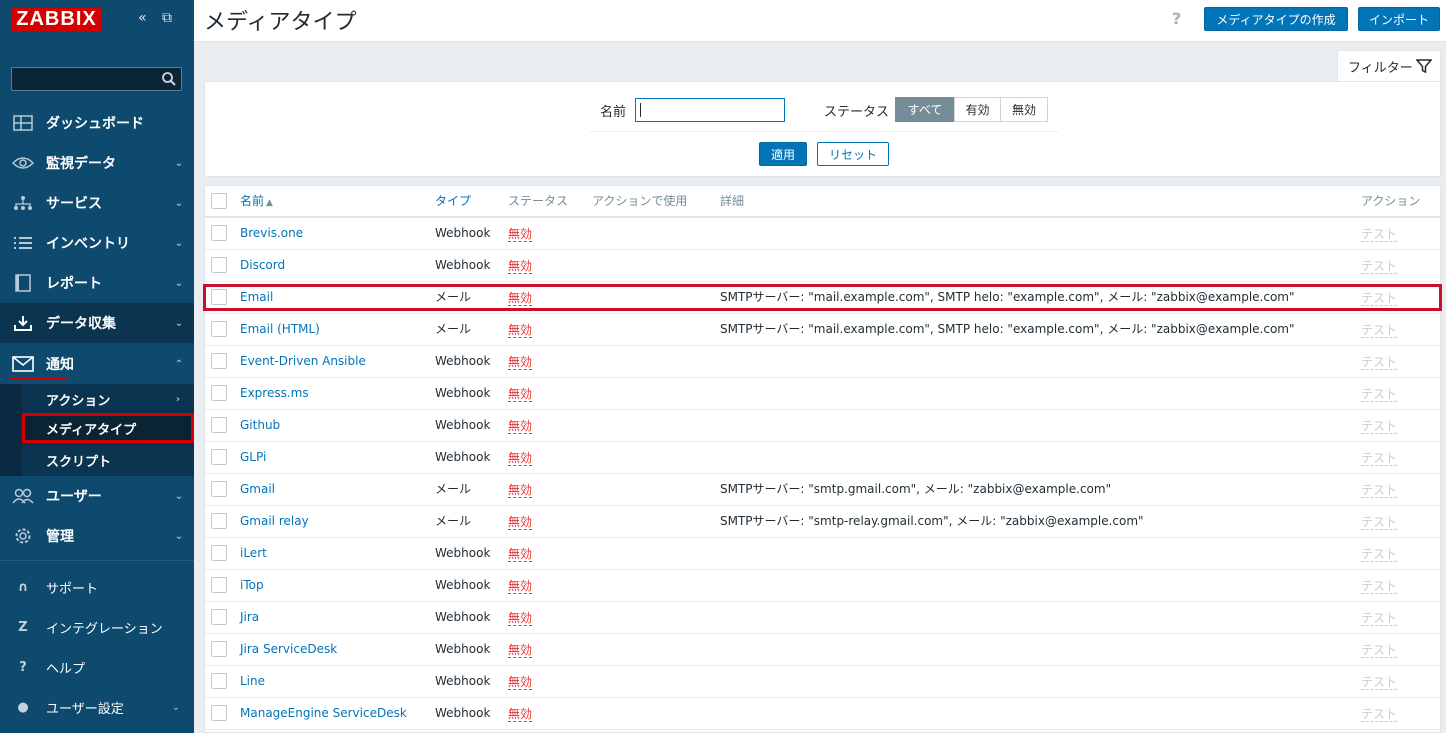 The height and width of the screenshot is (733, 1446). What do you see at coordinates (97, 587) in the screenshot?
I see `sidebar-item-support: ∩ サポート` at bounding box center [97, 587].